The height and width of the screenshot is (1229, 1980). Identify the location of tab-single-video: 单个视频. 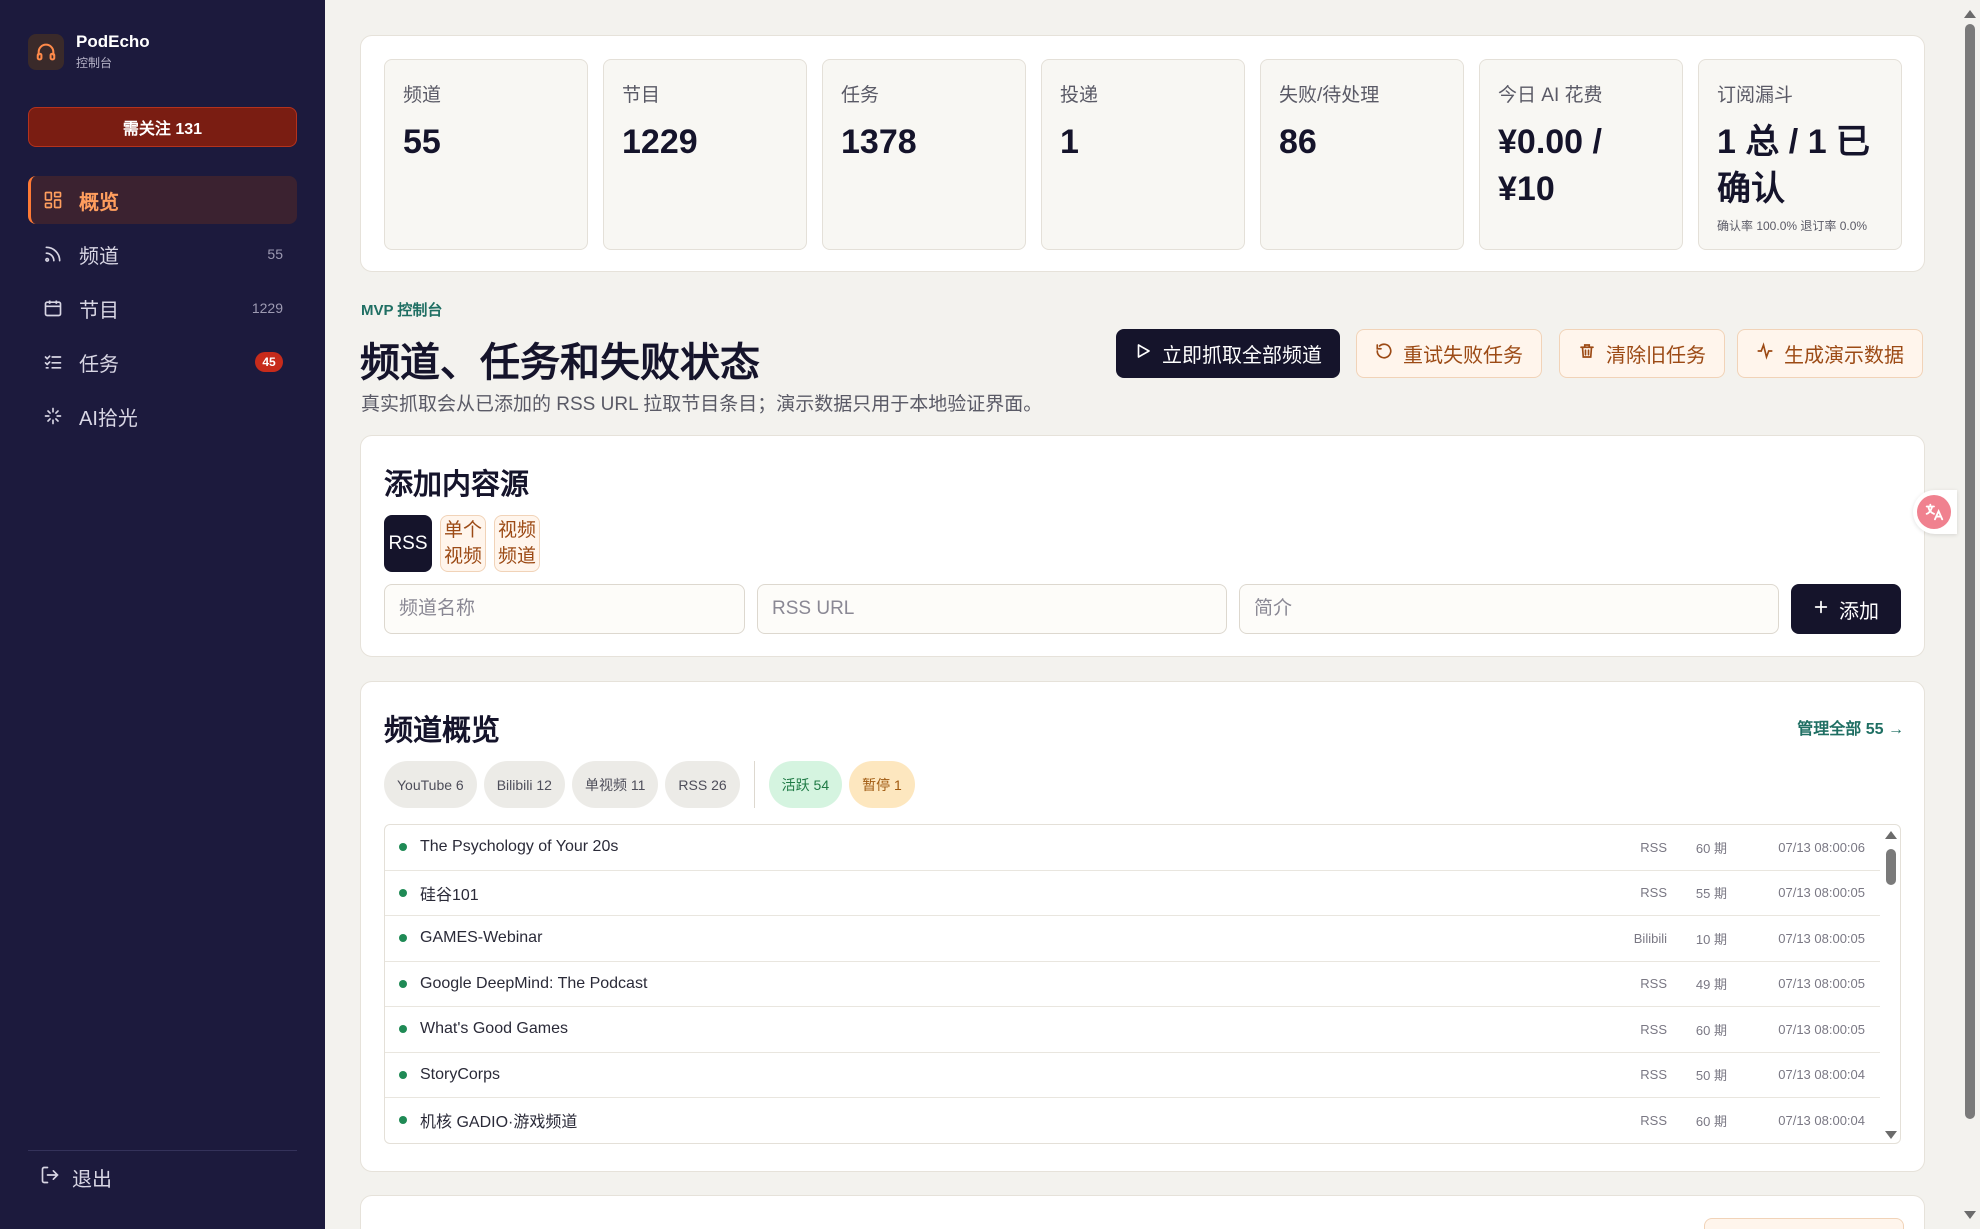
(463, 543).